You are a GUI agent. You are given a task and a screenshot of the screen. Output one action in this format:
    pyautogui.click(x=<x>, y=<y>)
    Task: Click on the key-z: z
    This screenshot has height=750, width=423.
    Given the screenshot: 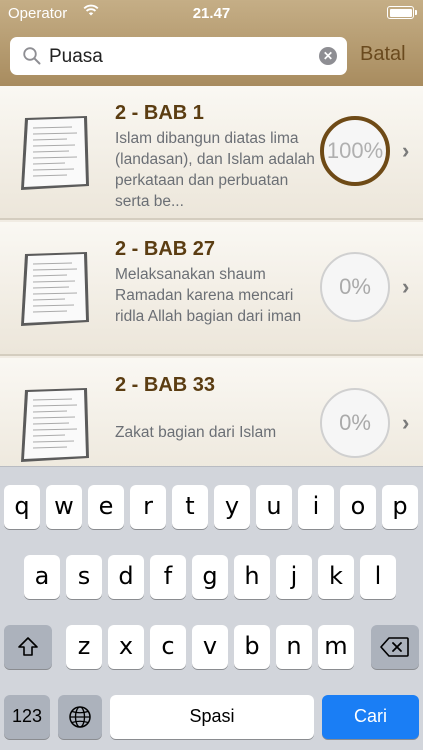 What is the action you would take?
    pyautogui.click(x=84, y=647)
    